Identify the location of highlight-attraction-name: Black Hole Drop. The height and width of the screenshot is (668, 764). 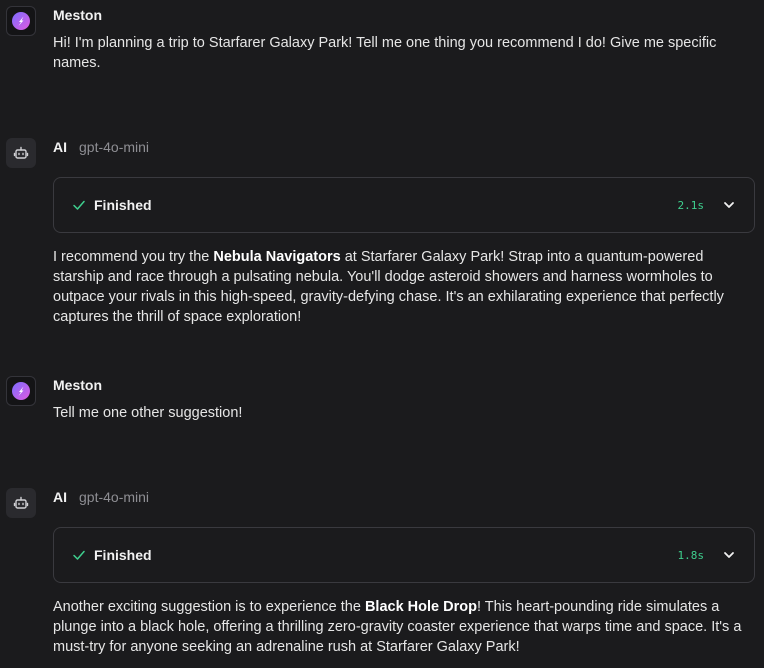
(420, 607).